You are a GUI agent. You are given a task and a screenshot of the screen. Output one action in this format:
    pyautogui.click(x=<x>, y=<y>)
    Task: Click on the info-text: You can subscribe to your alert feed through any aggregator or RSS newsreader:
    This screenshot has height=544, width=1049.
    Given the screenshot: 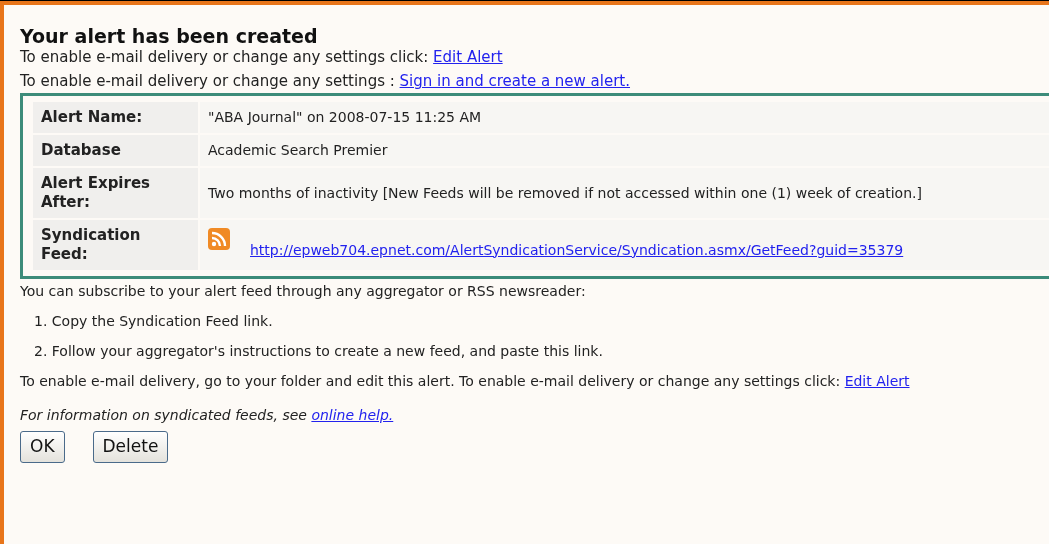 What is the action you would take?
    pyautogui.click(x=303, y=291)
    